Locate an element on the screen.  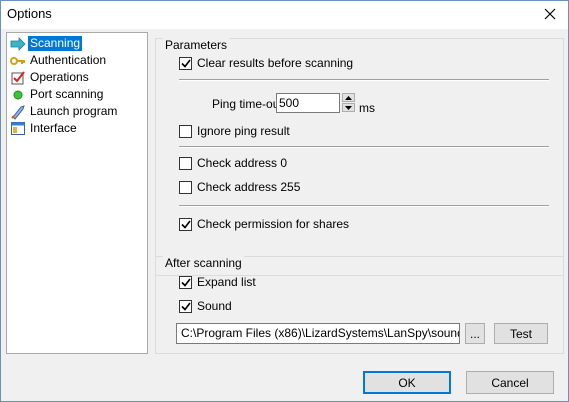
window-icon is located at coordinates (18, 129).